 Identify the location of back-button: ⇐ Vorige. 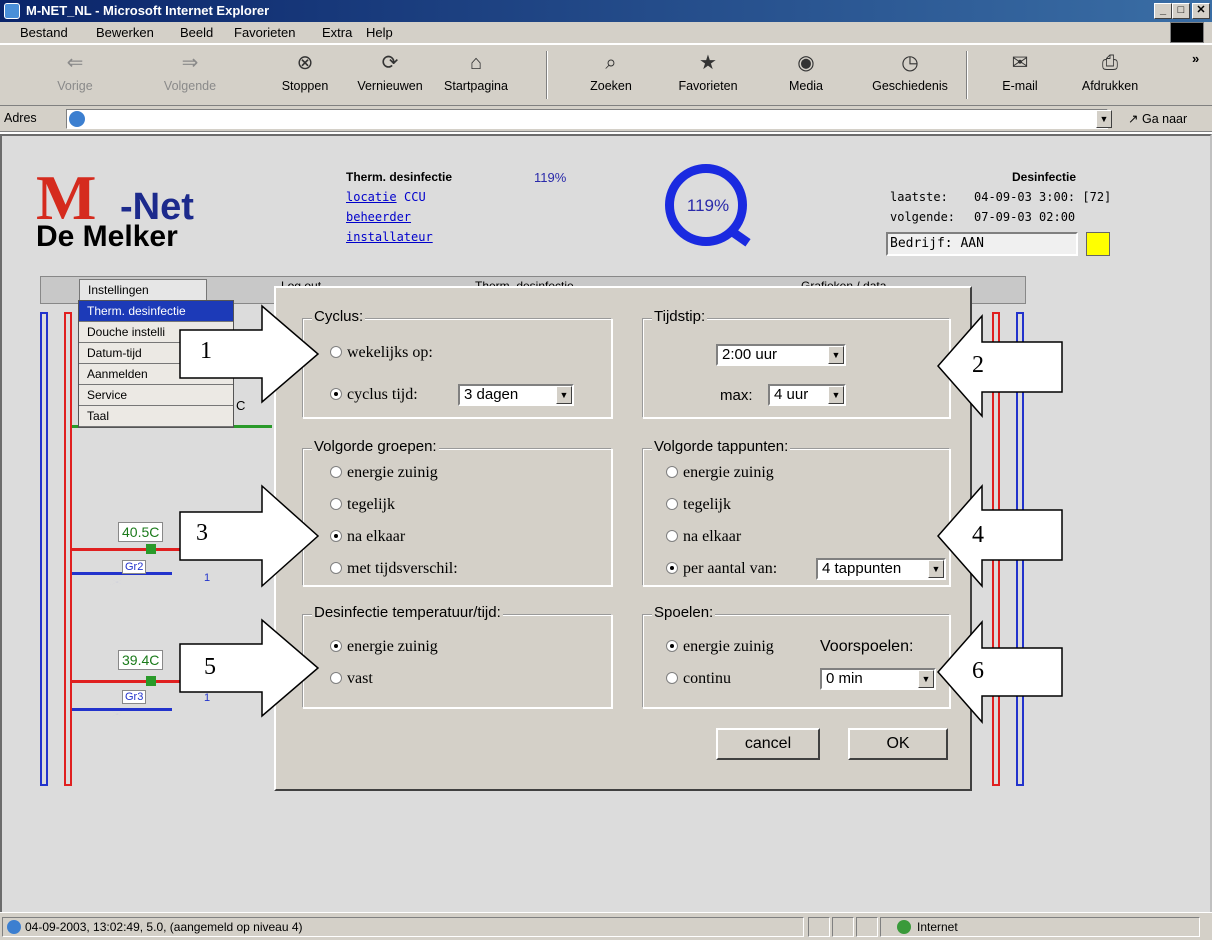
(75, 75).